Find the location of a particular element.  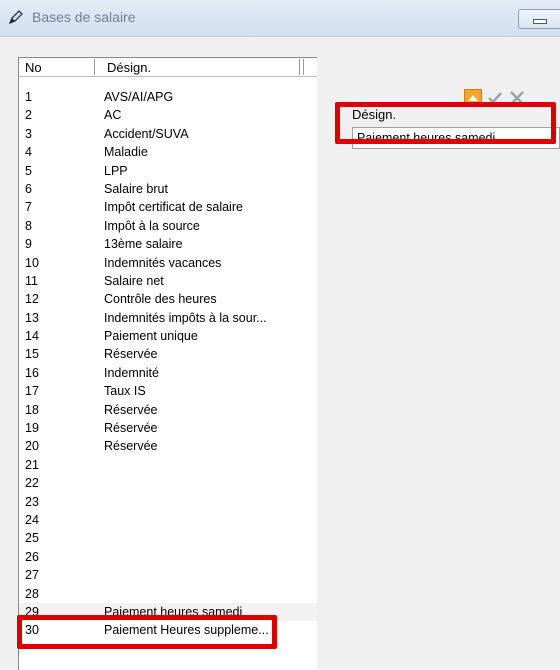

list-header: No Désign. is located at coordinates (168, 67).